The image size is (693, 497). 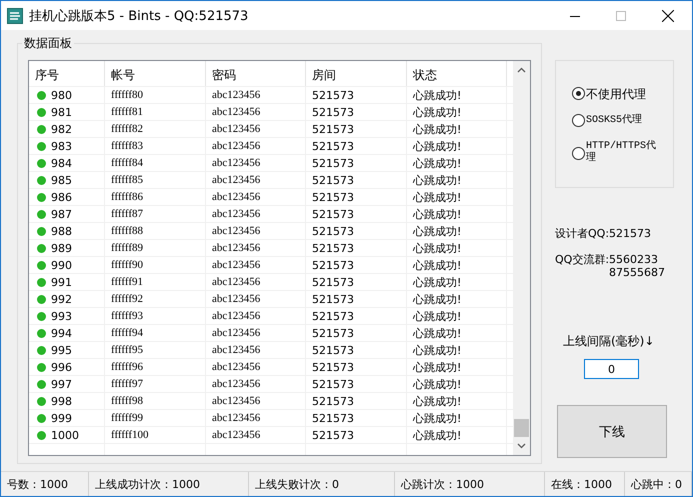 What do you see at coordinates (127, 367) in the screenshot?
I see `table-cell: ffffff96` at bounding box center [127, 367].